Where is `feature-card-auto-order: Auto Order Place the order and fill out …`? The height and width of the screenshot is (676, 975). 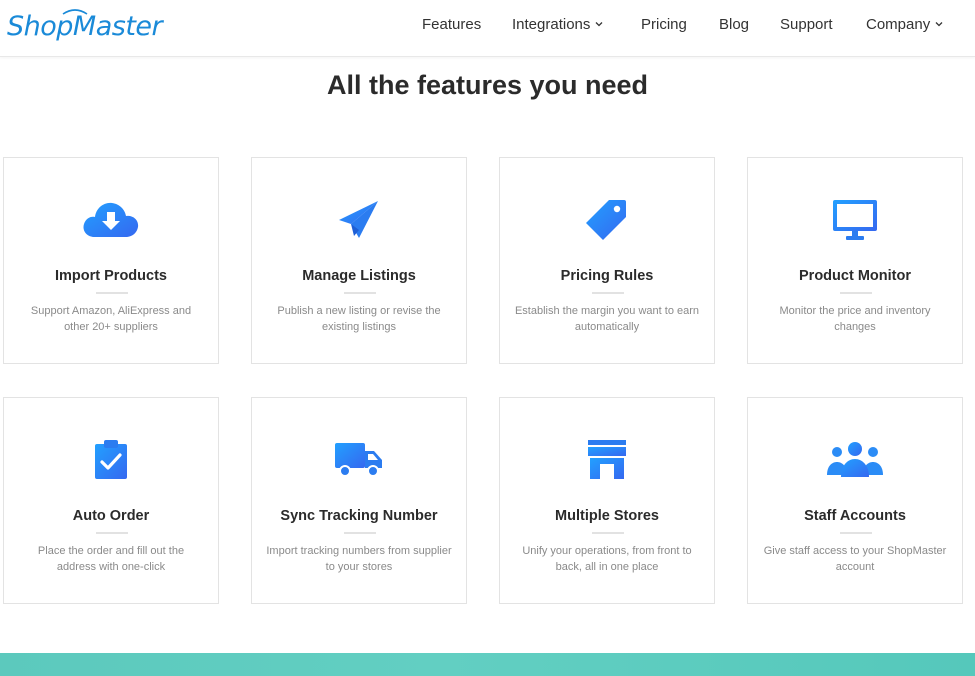 feature-card-auto-order: Auto Order Place the order and fill out … is located at coordinates (111, 500).